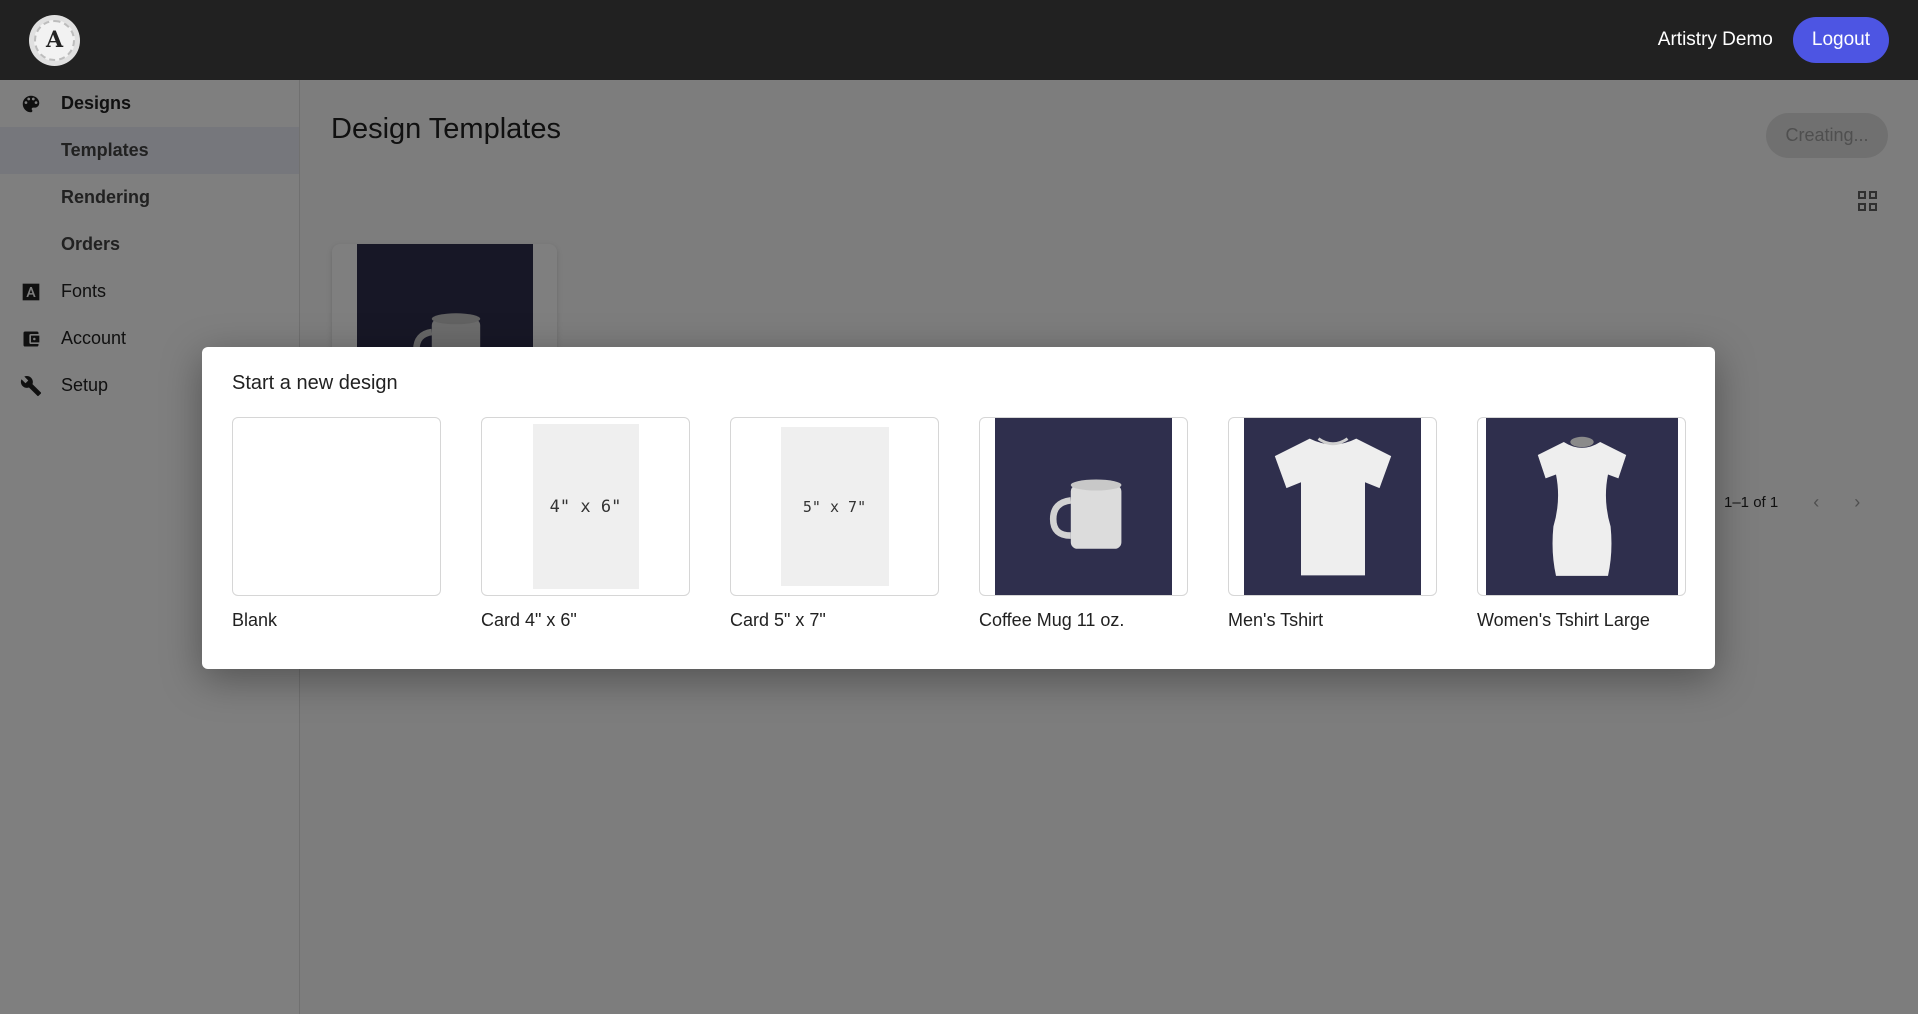 This screenshot has width=1918, height=1014. Describe the element at coordinates (778, 620) in the screenshot. I see `option-label: Card 5" x 7"` at that location.